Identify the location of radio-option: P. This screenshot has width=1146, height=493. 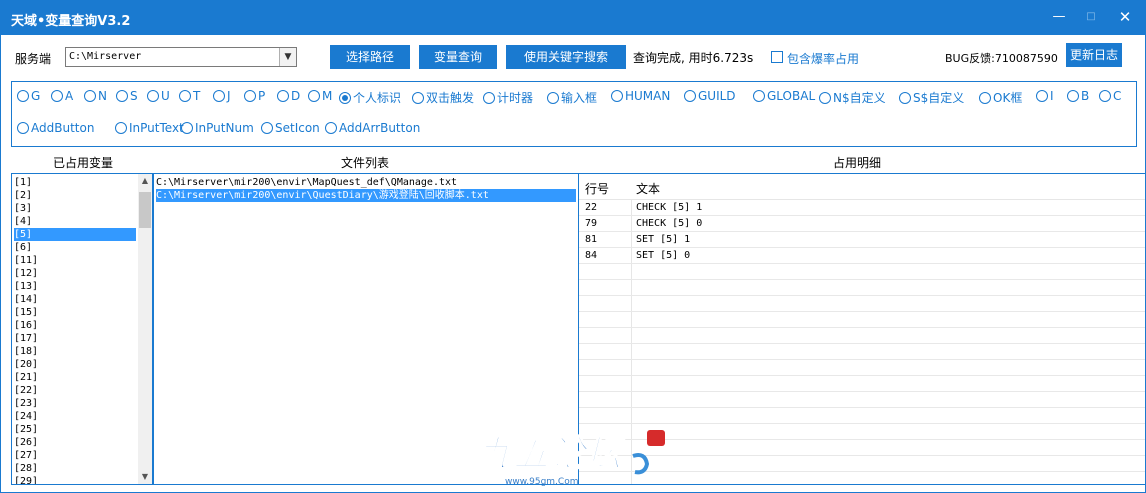
(254, 96).